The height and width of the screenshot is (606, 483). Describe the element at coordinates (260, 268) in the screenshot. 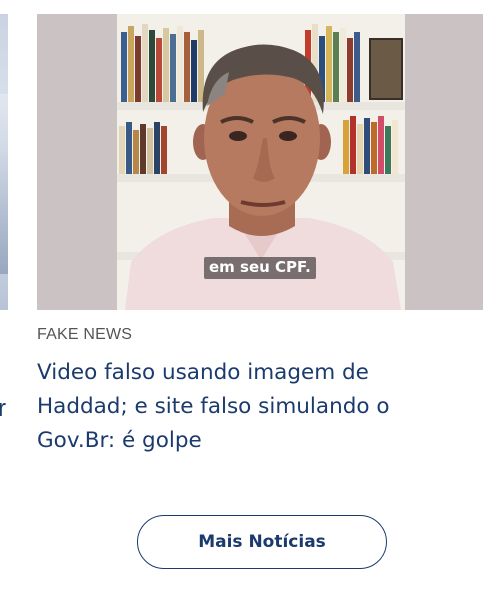

I see `video-subtitle: em seu CPF.` at that location.